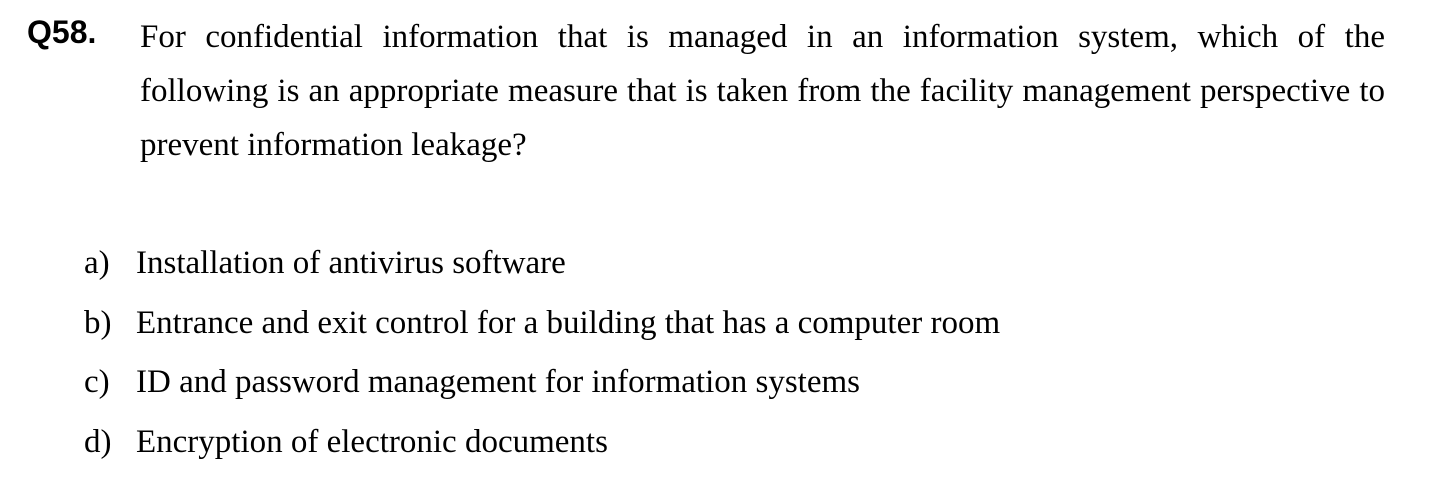 Image resolution: width=1450 pixels, height=496 pixels. What do you see at coordinates (62, 32) in the screenshot?
I see `question-number: Q58.` at bounding box center [62, 32].